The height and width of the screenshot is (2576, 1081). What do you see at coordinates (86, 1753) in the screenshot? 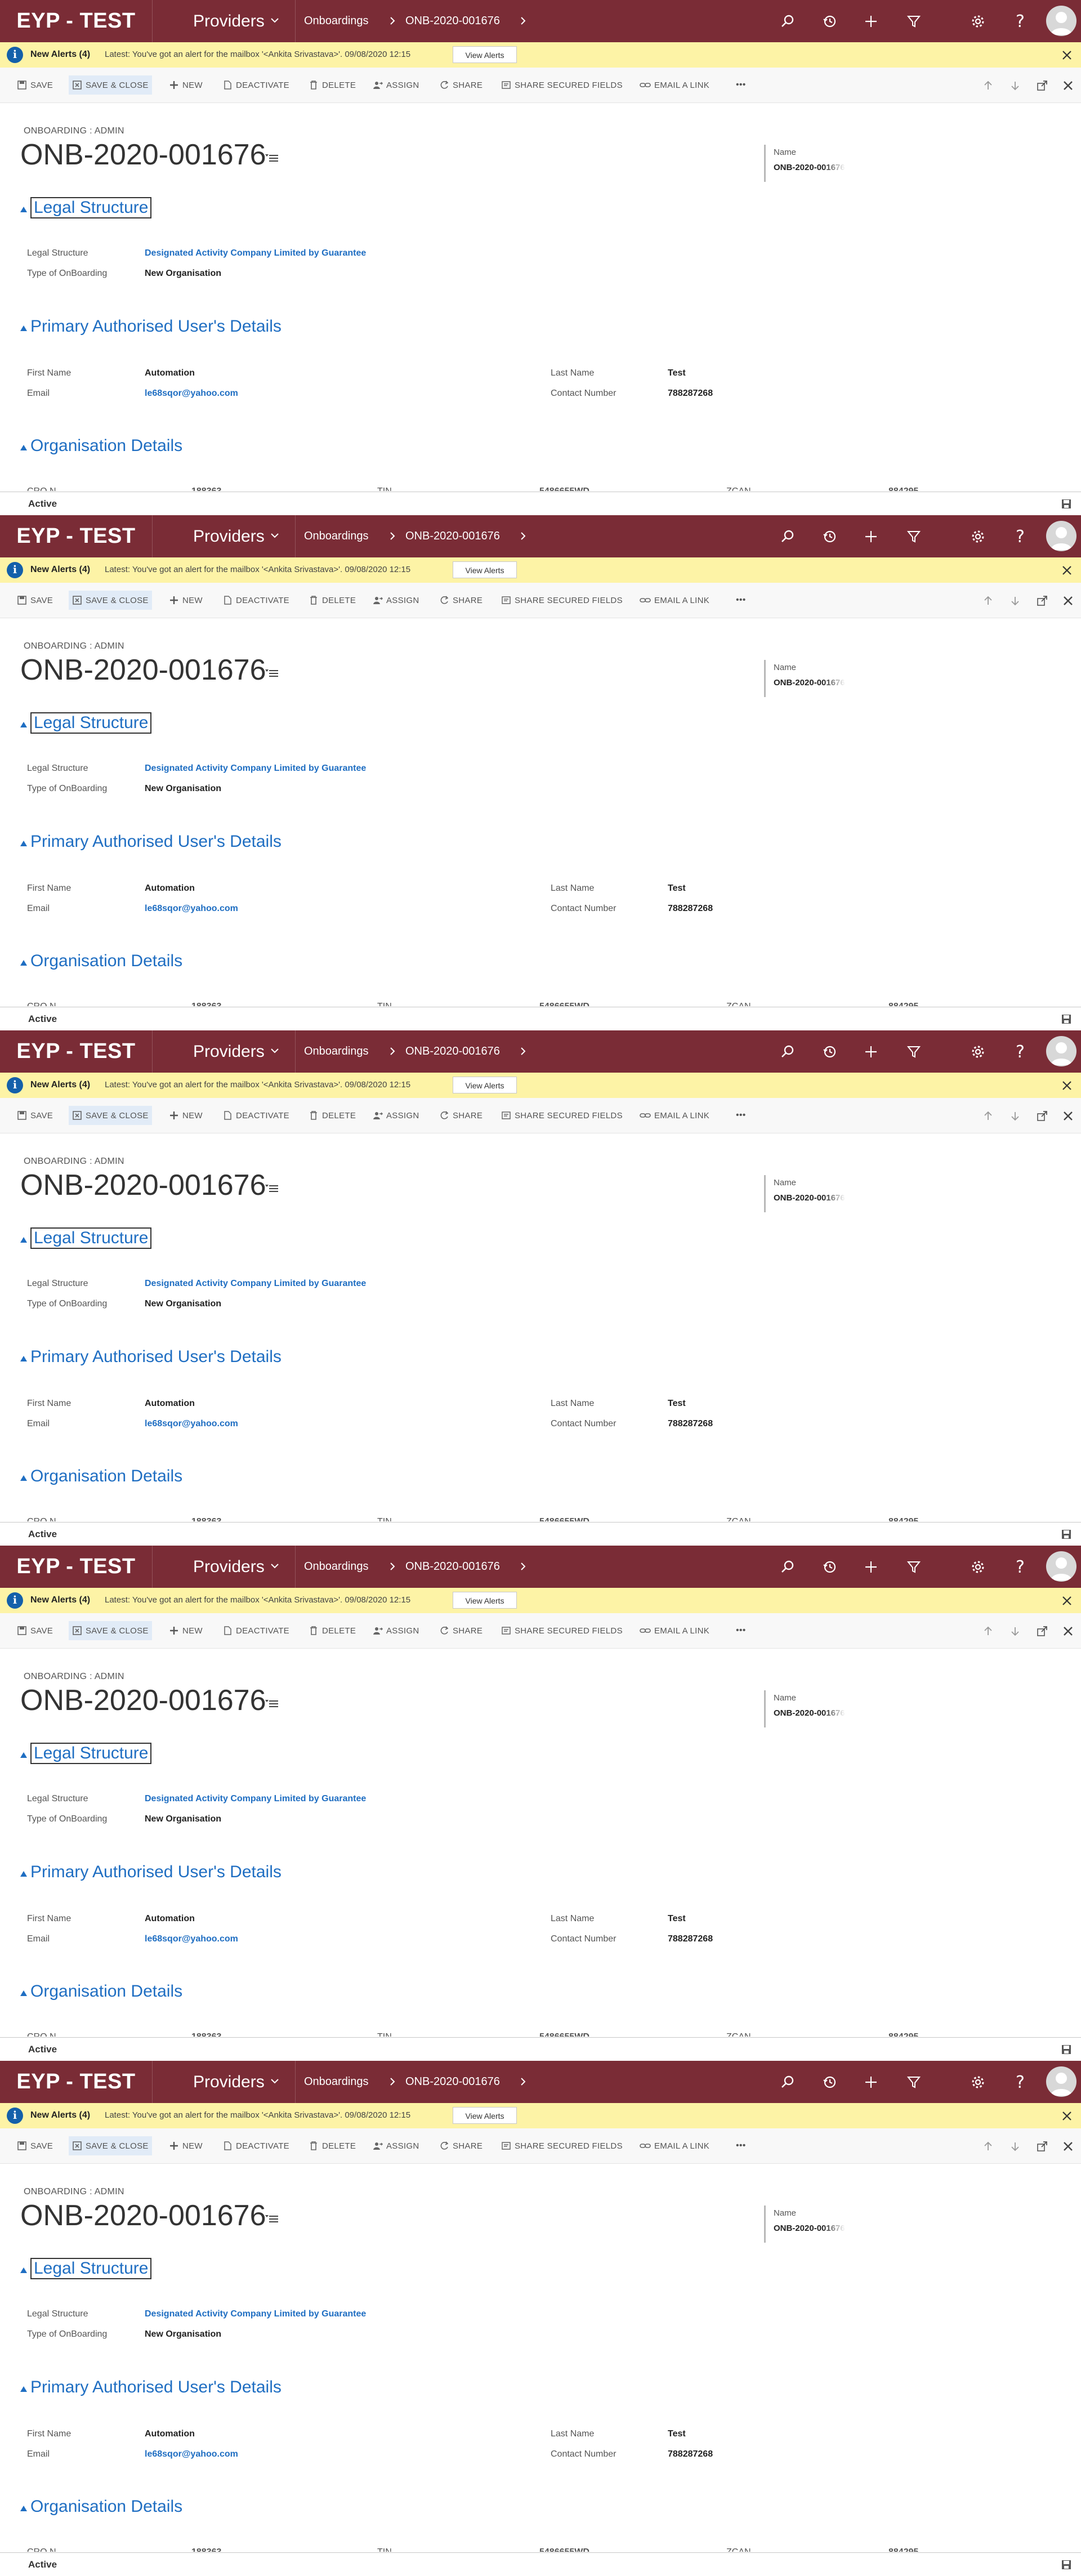
I see `section-legal-structure: Legal Structure` at bounding box center [86, 1753].